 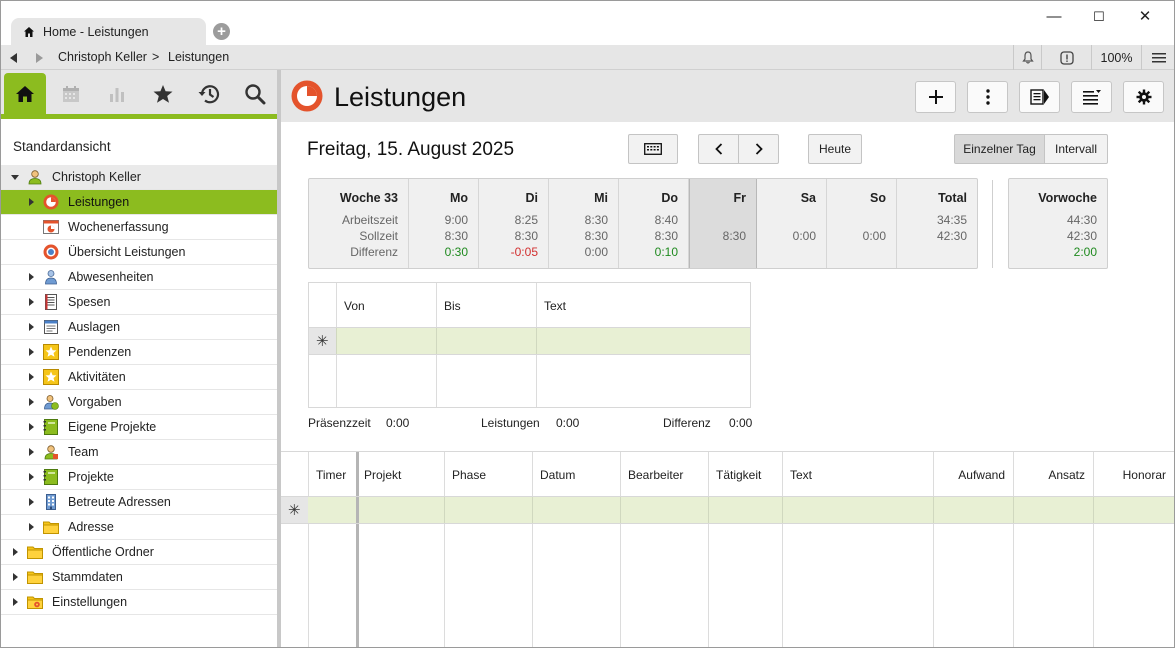 I want to click on sort-filter-button, so click(x=1091, y=97).